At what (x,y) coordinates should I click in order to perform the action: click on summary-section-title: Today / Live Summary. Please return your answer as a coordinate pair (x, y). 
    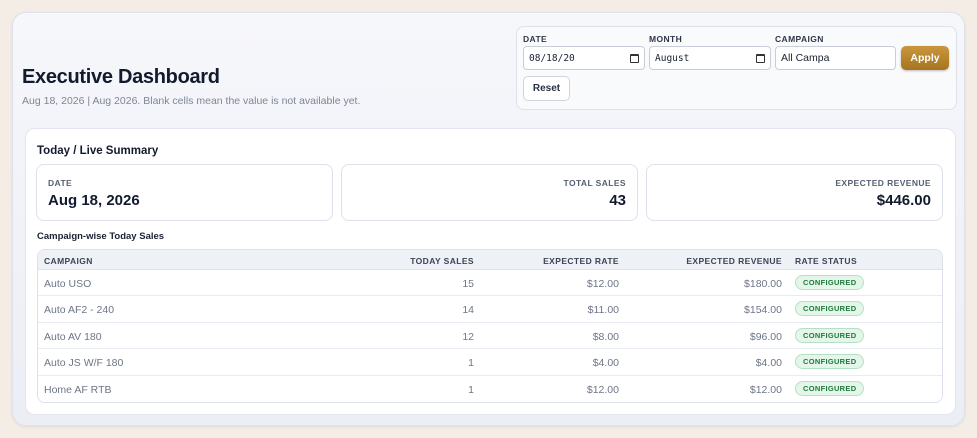
    Looking at the image, I should click on (98, 151).